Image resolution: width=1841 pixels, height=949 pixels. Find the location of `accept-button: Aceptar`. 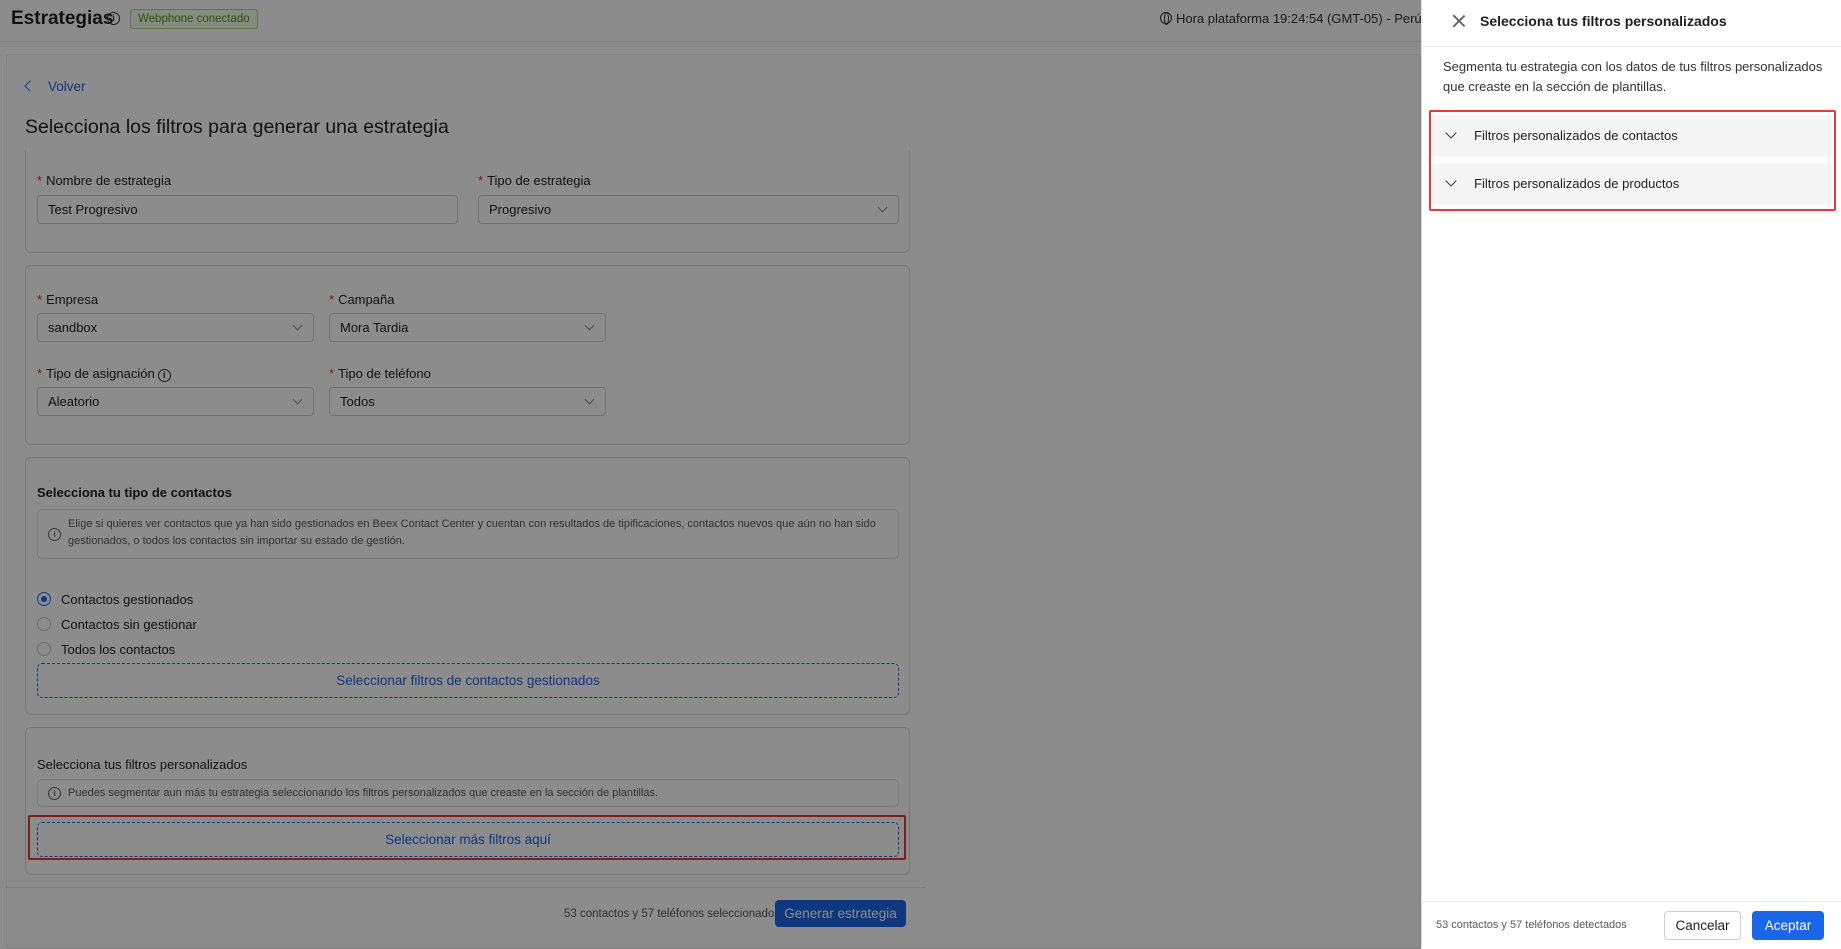

accept-button: Aceptar is located at coordinates (1788, 925).